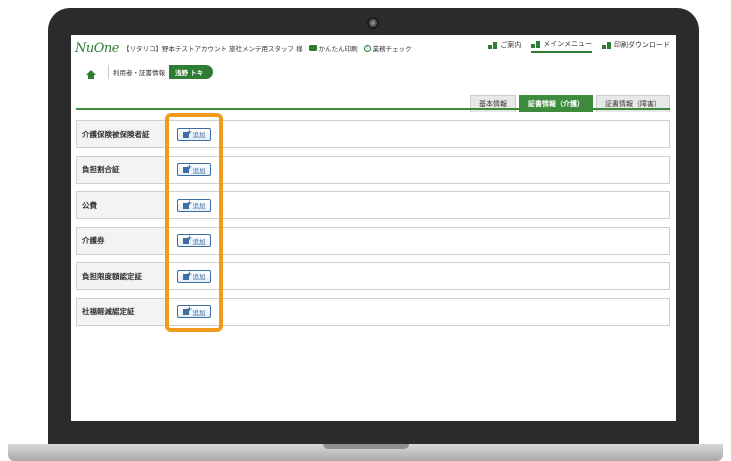 The height and width of the screenshot is (461, 731). I want to click on nav-main-menu: メインメニュー, so click(561, 46).